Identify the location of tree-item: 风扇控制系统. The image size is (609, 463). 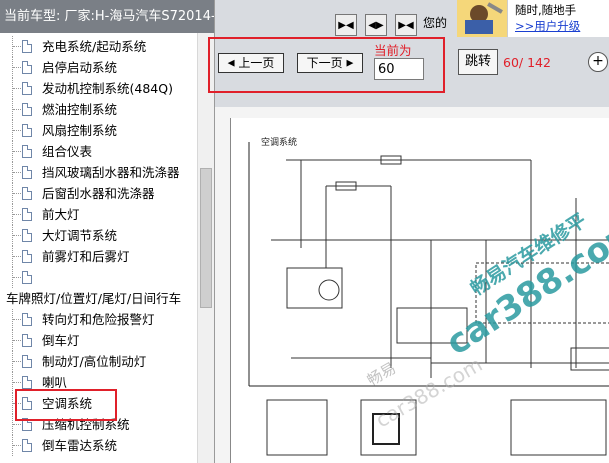
(98, 130).